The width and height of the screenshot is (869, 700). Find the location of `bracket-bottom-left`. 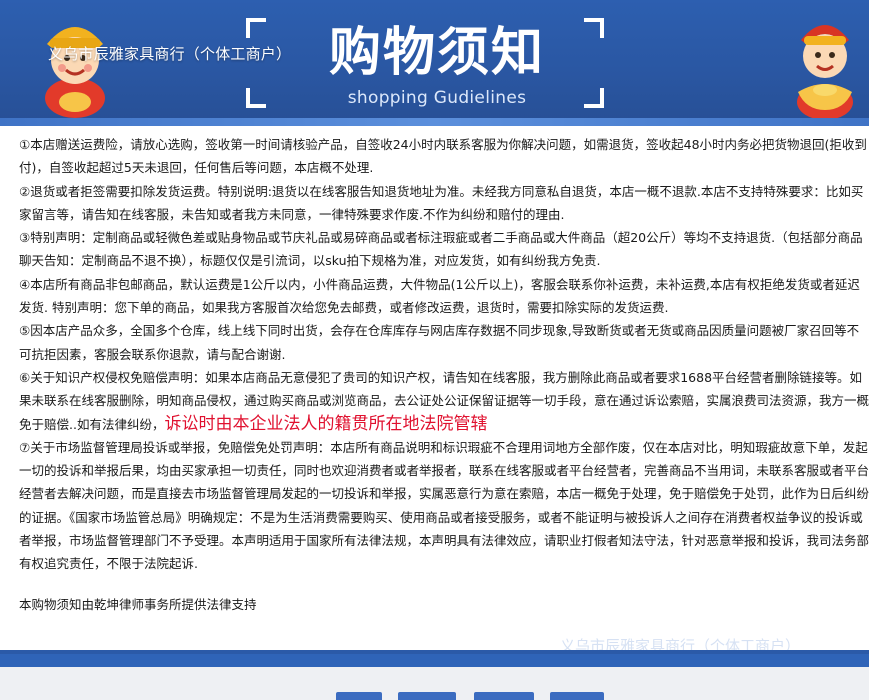

bracket-bottom-left is located at coordinates (256, 98).